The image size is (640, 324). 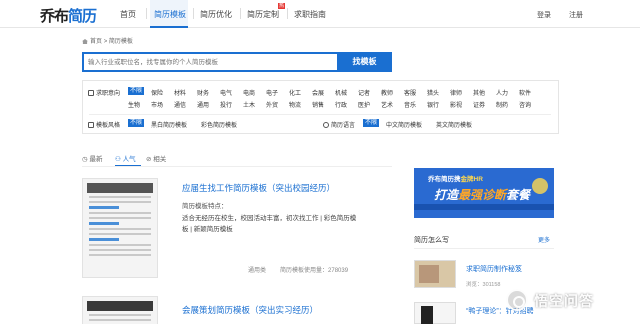 I want to click on filter-job-item: 银行, so click(x=433, y=104).